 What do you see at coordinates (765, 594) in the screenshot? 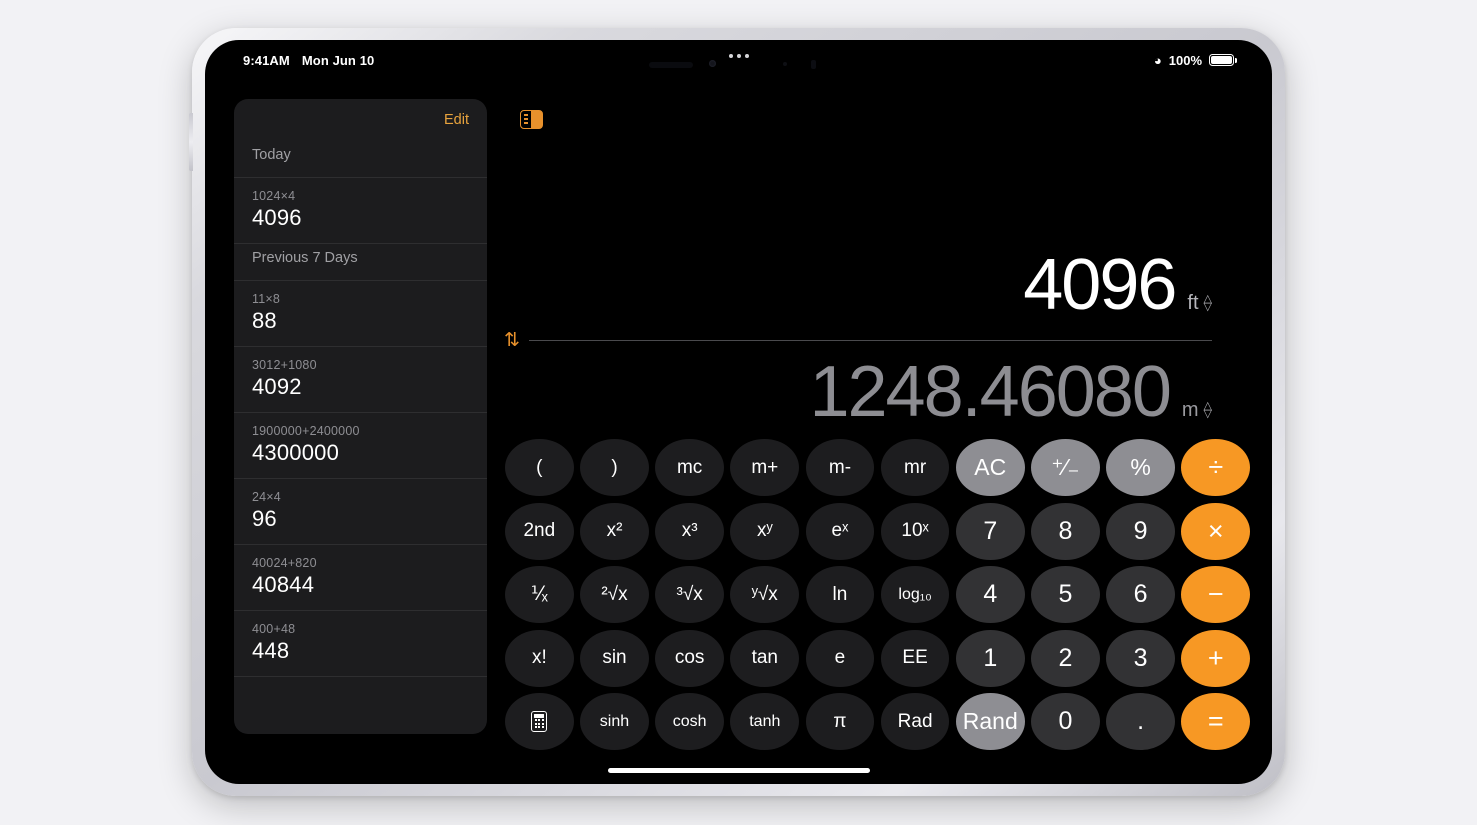
I see `key-y-root: ʸ√x` at bounding box center [765, 594].